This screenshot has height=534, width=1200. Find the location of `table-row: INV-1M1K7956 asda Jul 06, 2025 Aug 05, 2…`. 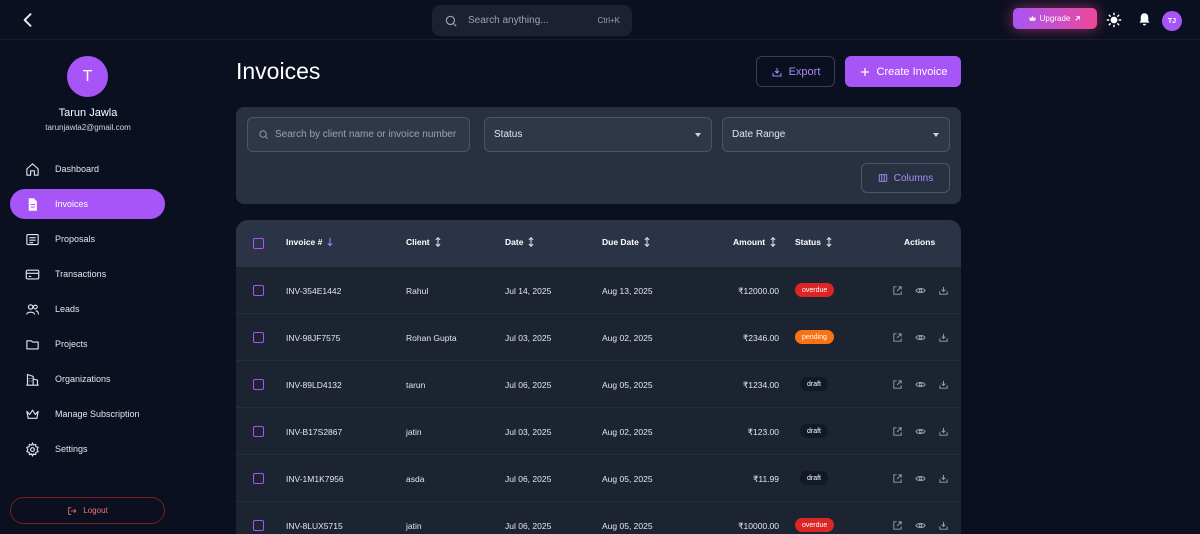

table-row: INV-1M1K7956 asda Jul 06, 2025 Aug 05, 2… is located at coordinates (598, 478).